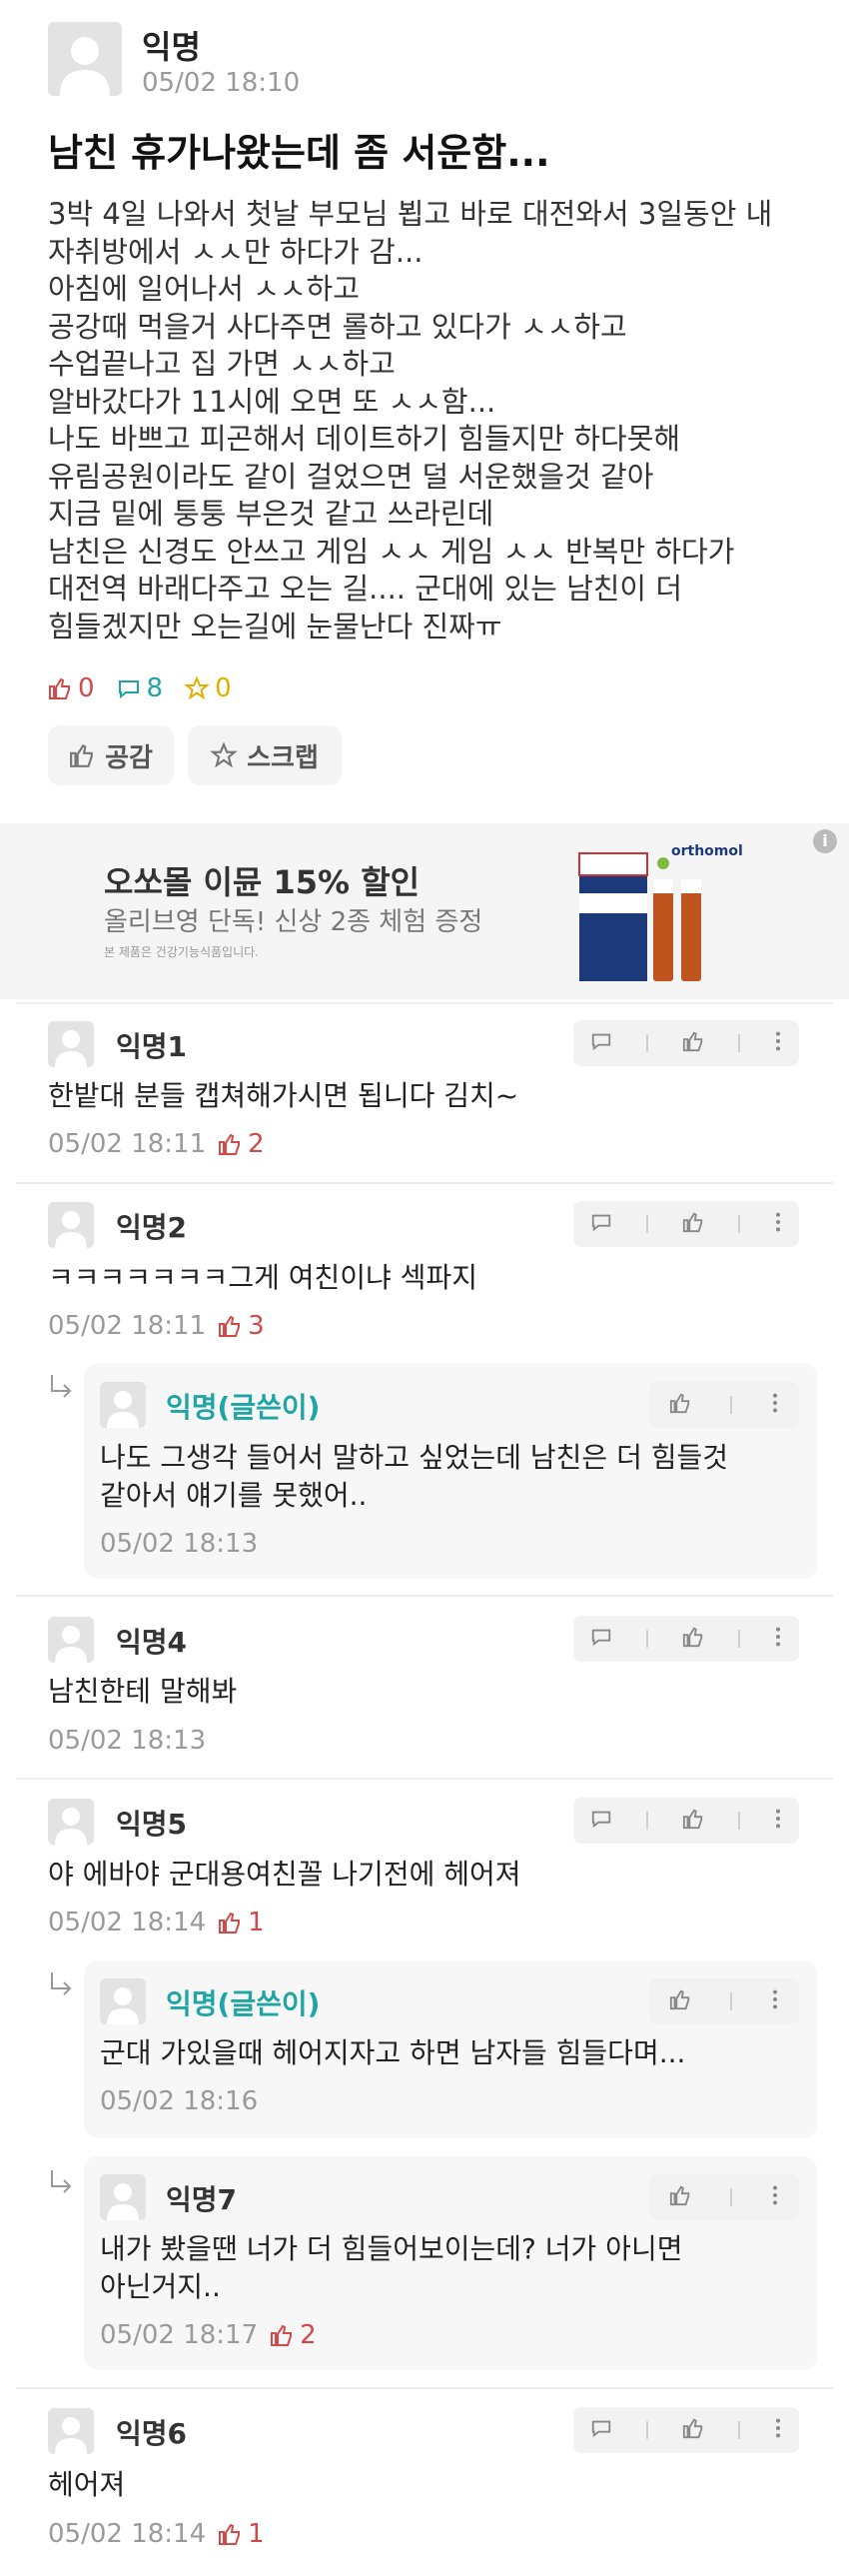  I want to click on post-comment-count: 8, so click(155, 688).